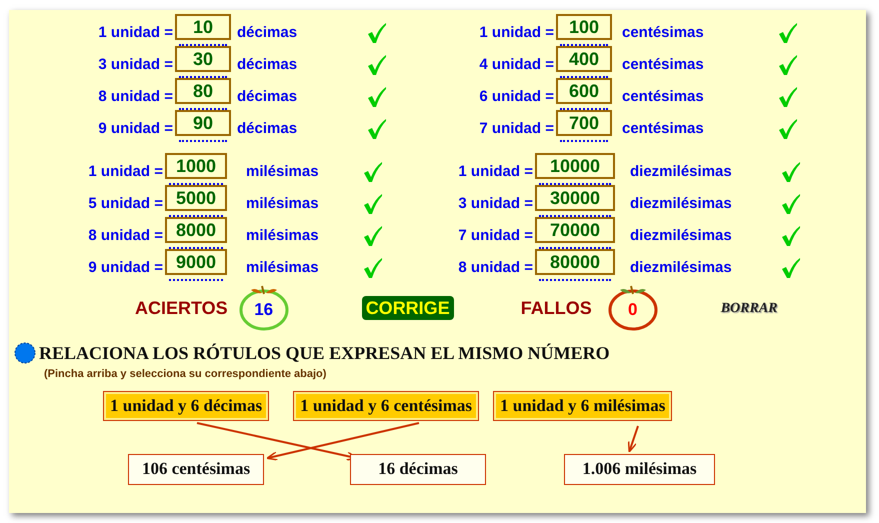 This screenshot has width=879, height=523. I want to click on section-title: RELACIONA LOS RÓTULOS QUE EXPRESAN EL MISMO NÚMERO, so click(324, 353).